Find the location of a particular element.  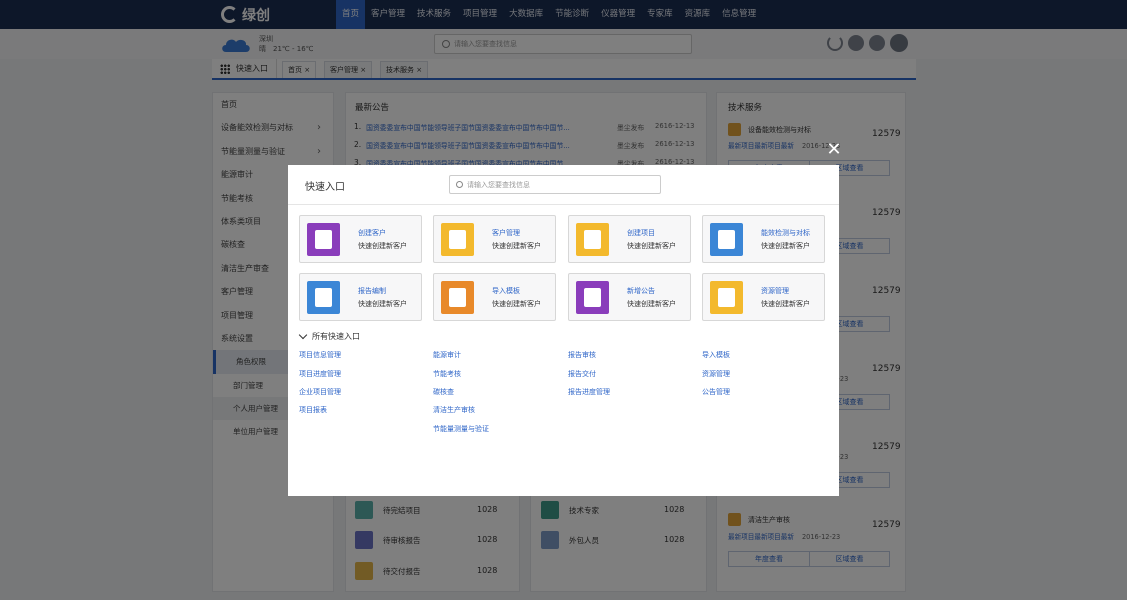

quick-card-title: 能效检测与对标 is located at coordinates (785, 233).